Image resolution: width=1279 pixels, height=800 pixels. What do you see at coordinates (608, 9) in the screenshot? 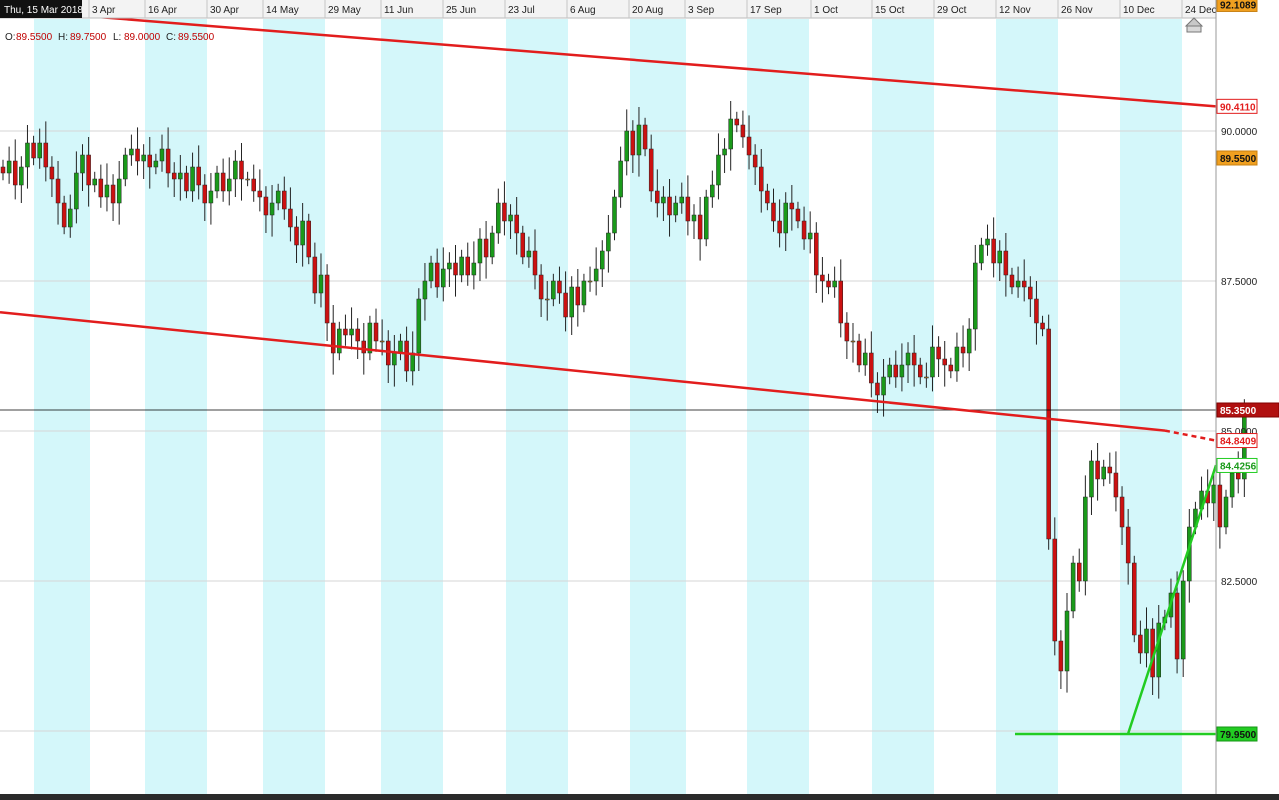
I see `date-axis-bar` at bounding box center [608, 9].